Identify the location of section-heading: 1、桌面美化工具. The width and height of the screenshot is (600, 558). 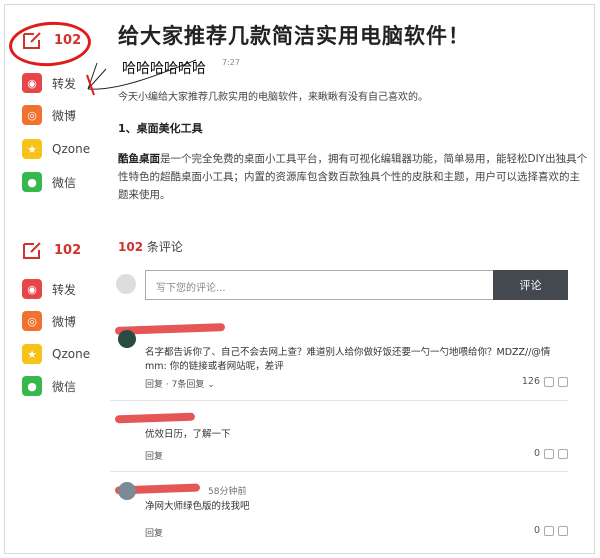
(160, 128).